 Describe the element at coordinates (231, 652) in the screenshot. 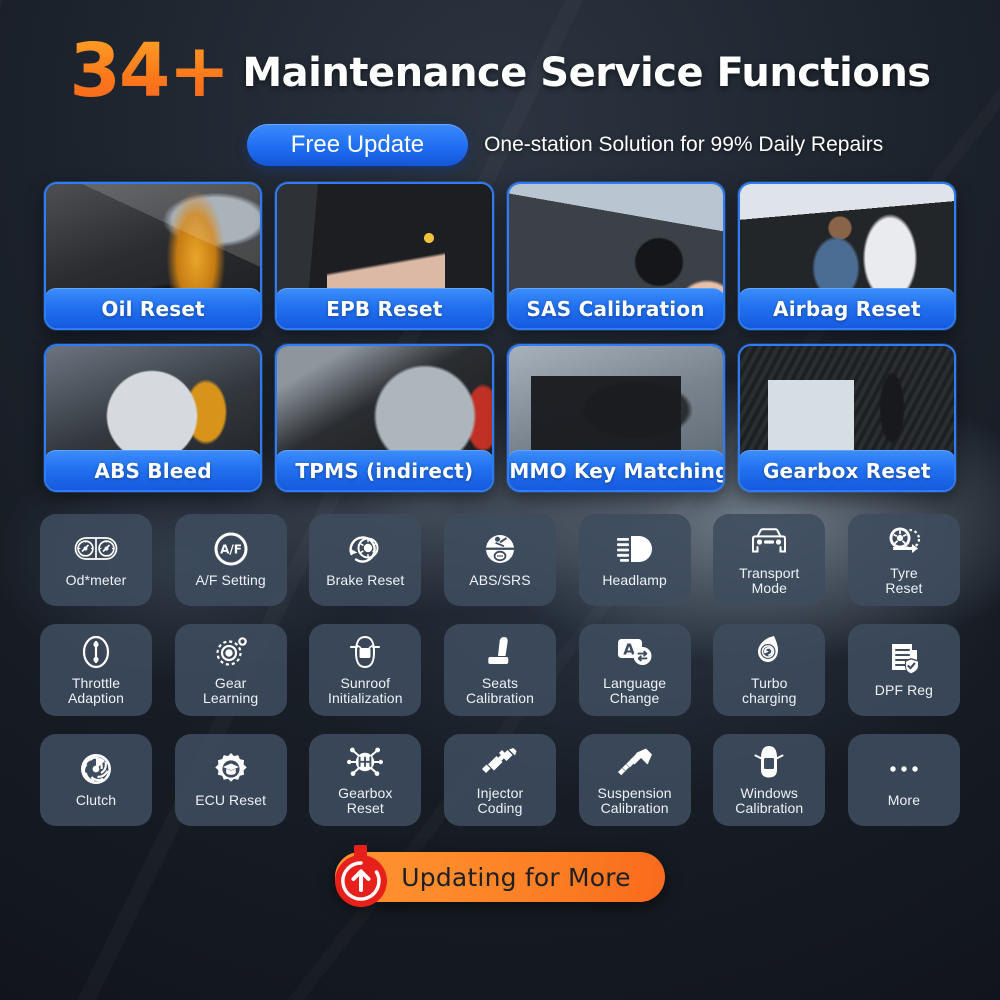

I see `gear-cog-icon` at that location.